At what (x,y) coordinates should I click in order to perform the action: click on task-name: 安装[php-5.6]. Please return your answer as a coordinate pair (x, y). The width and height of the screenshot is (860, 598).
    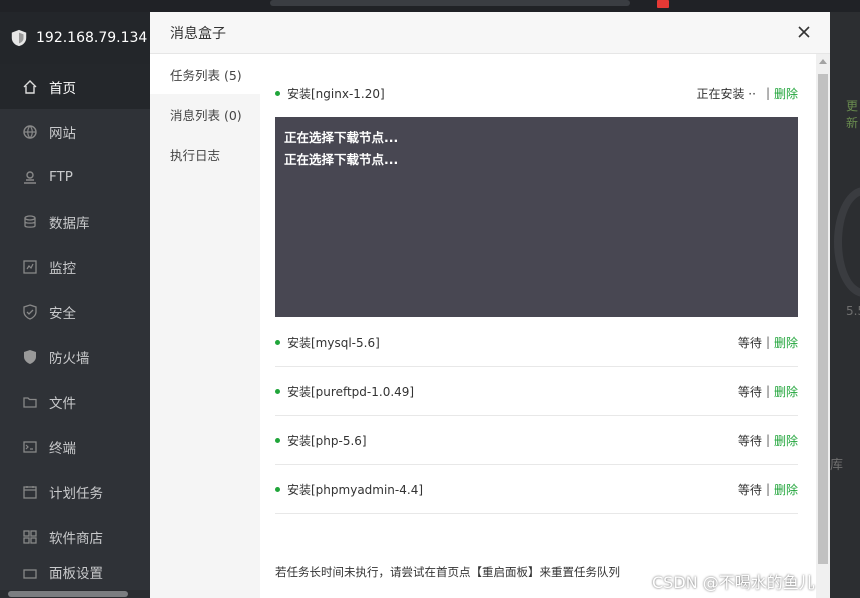
    Looking at the image, I should click on (327, 440).